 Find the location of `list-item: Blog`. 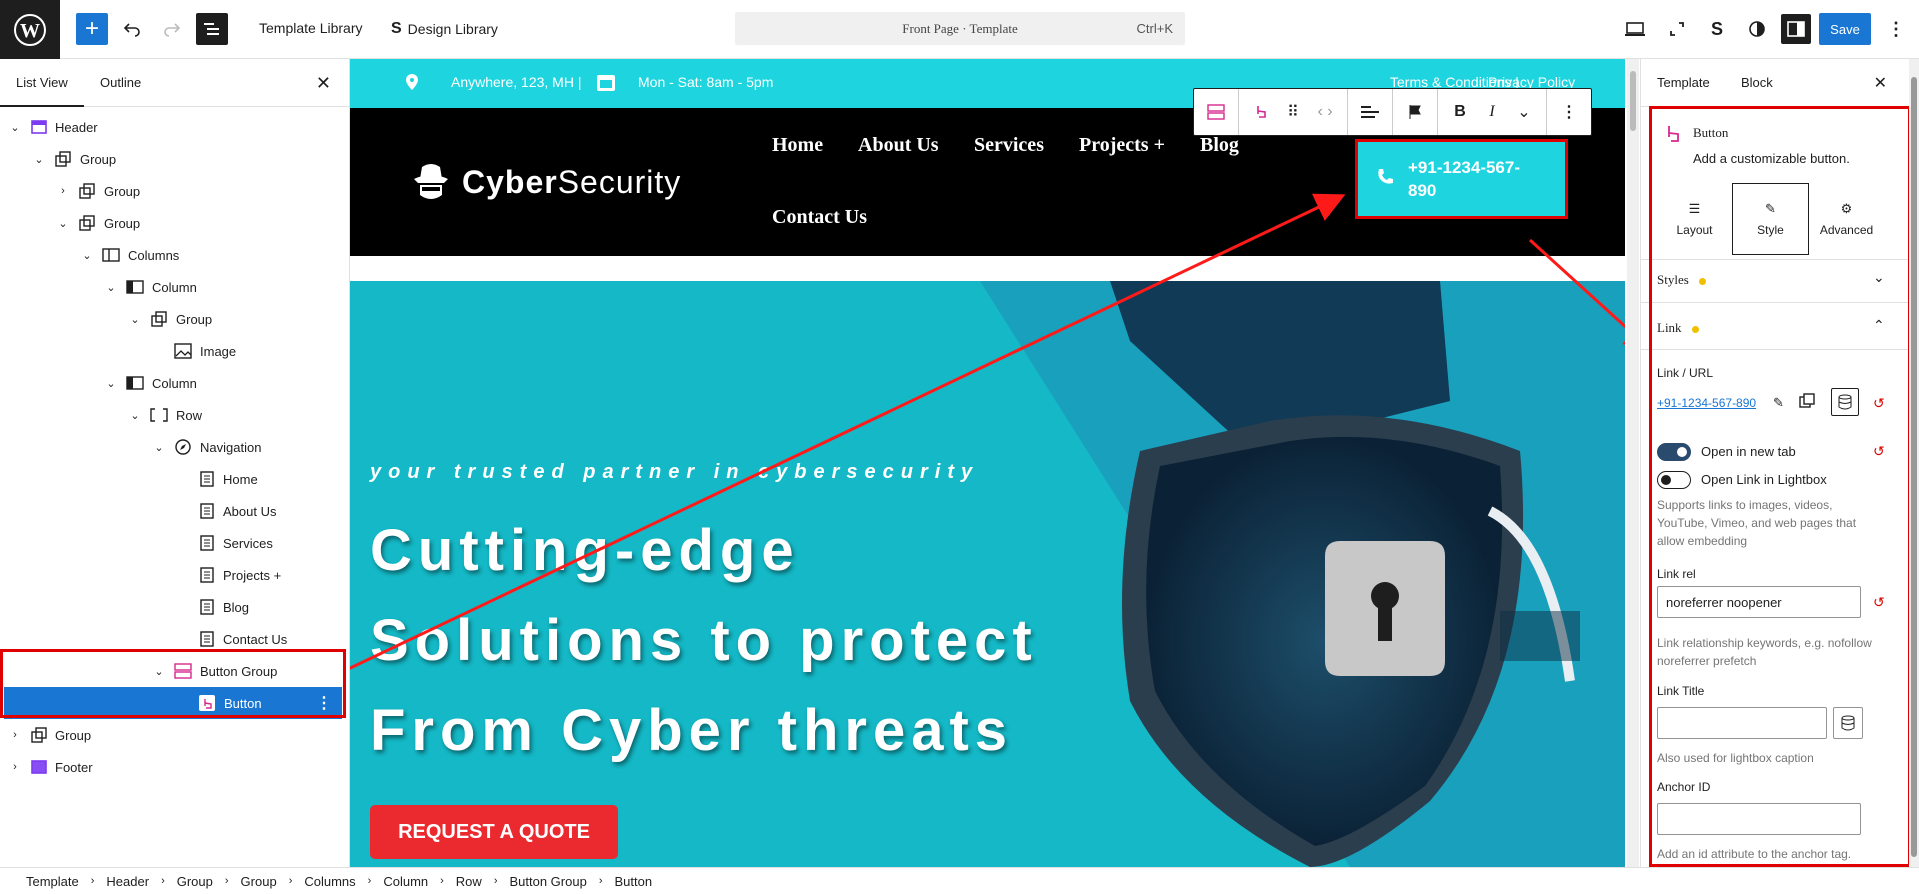

list-item: Blog is located at coordinates (173, 607).